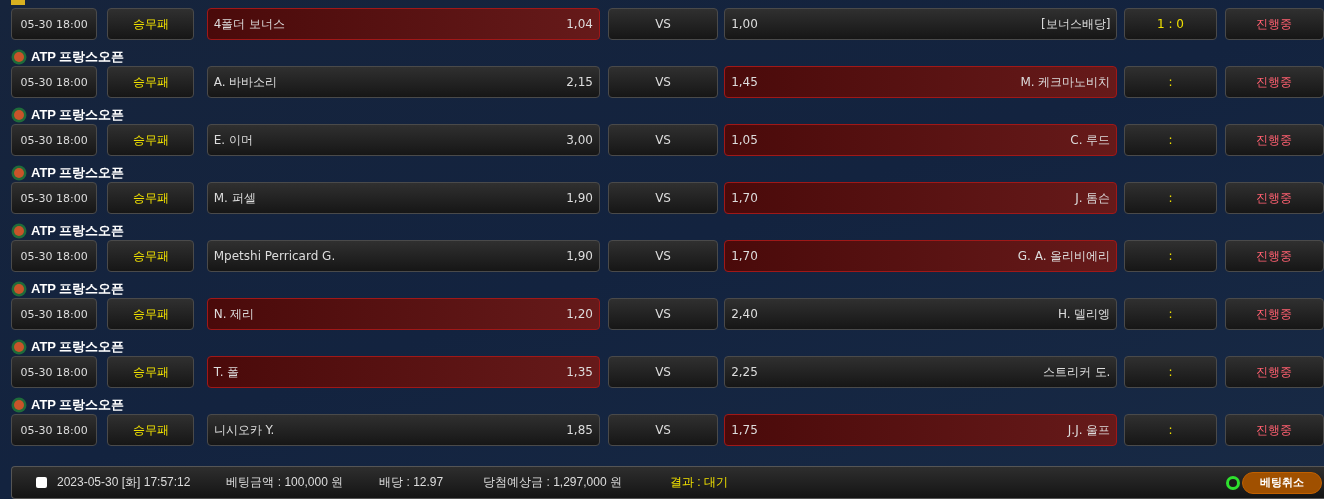 The image size is (1324, 499). I want to click on home-odds-button: 4폴더 보너스 1,04, so click(403, 24).